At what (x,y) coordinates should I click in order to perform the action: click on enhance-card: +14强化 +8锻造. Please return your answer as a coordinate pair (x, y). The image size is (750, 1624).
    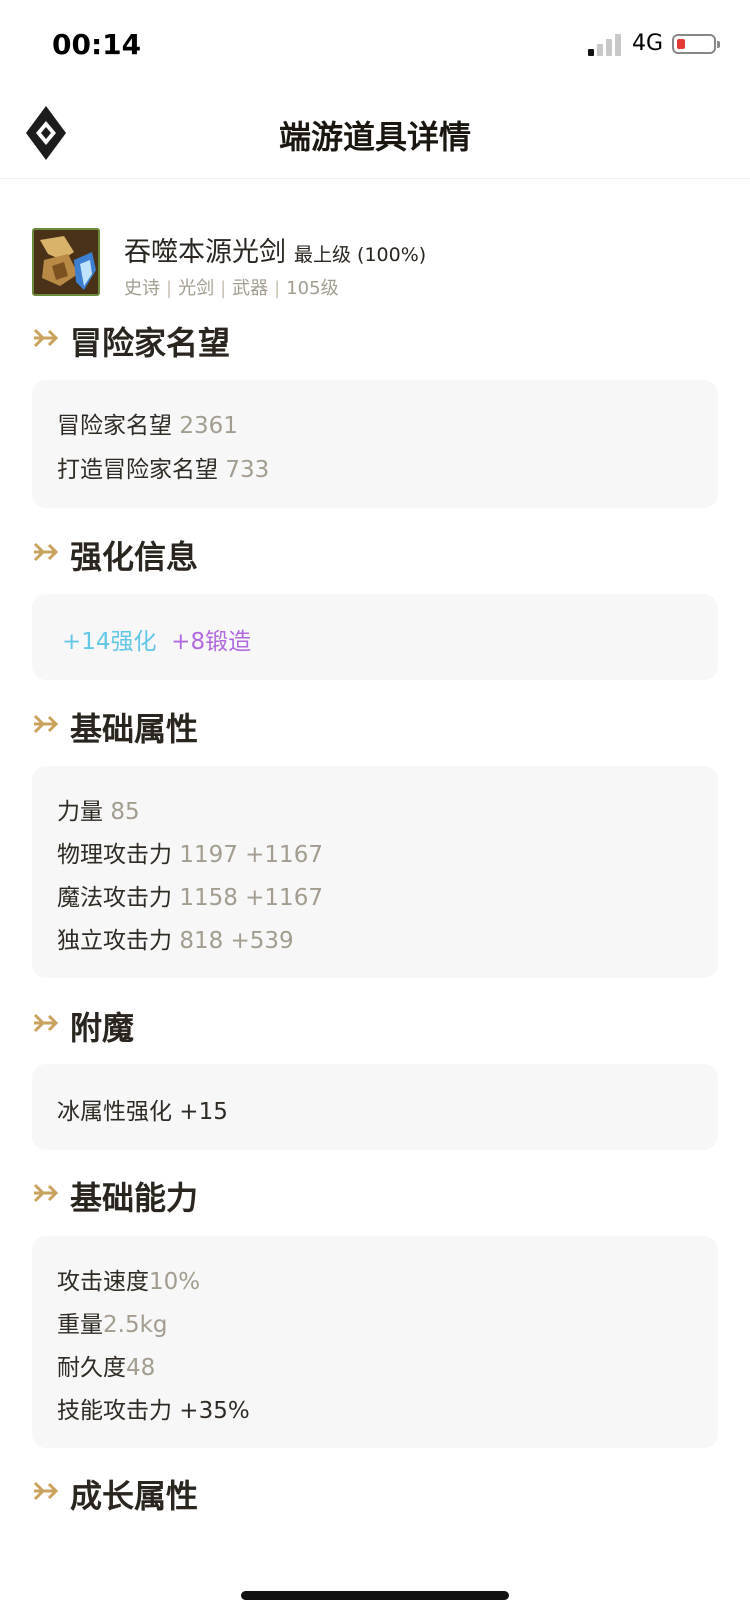
    Looking at the image, I should click on (375, 637).